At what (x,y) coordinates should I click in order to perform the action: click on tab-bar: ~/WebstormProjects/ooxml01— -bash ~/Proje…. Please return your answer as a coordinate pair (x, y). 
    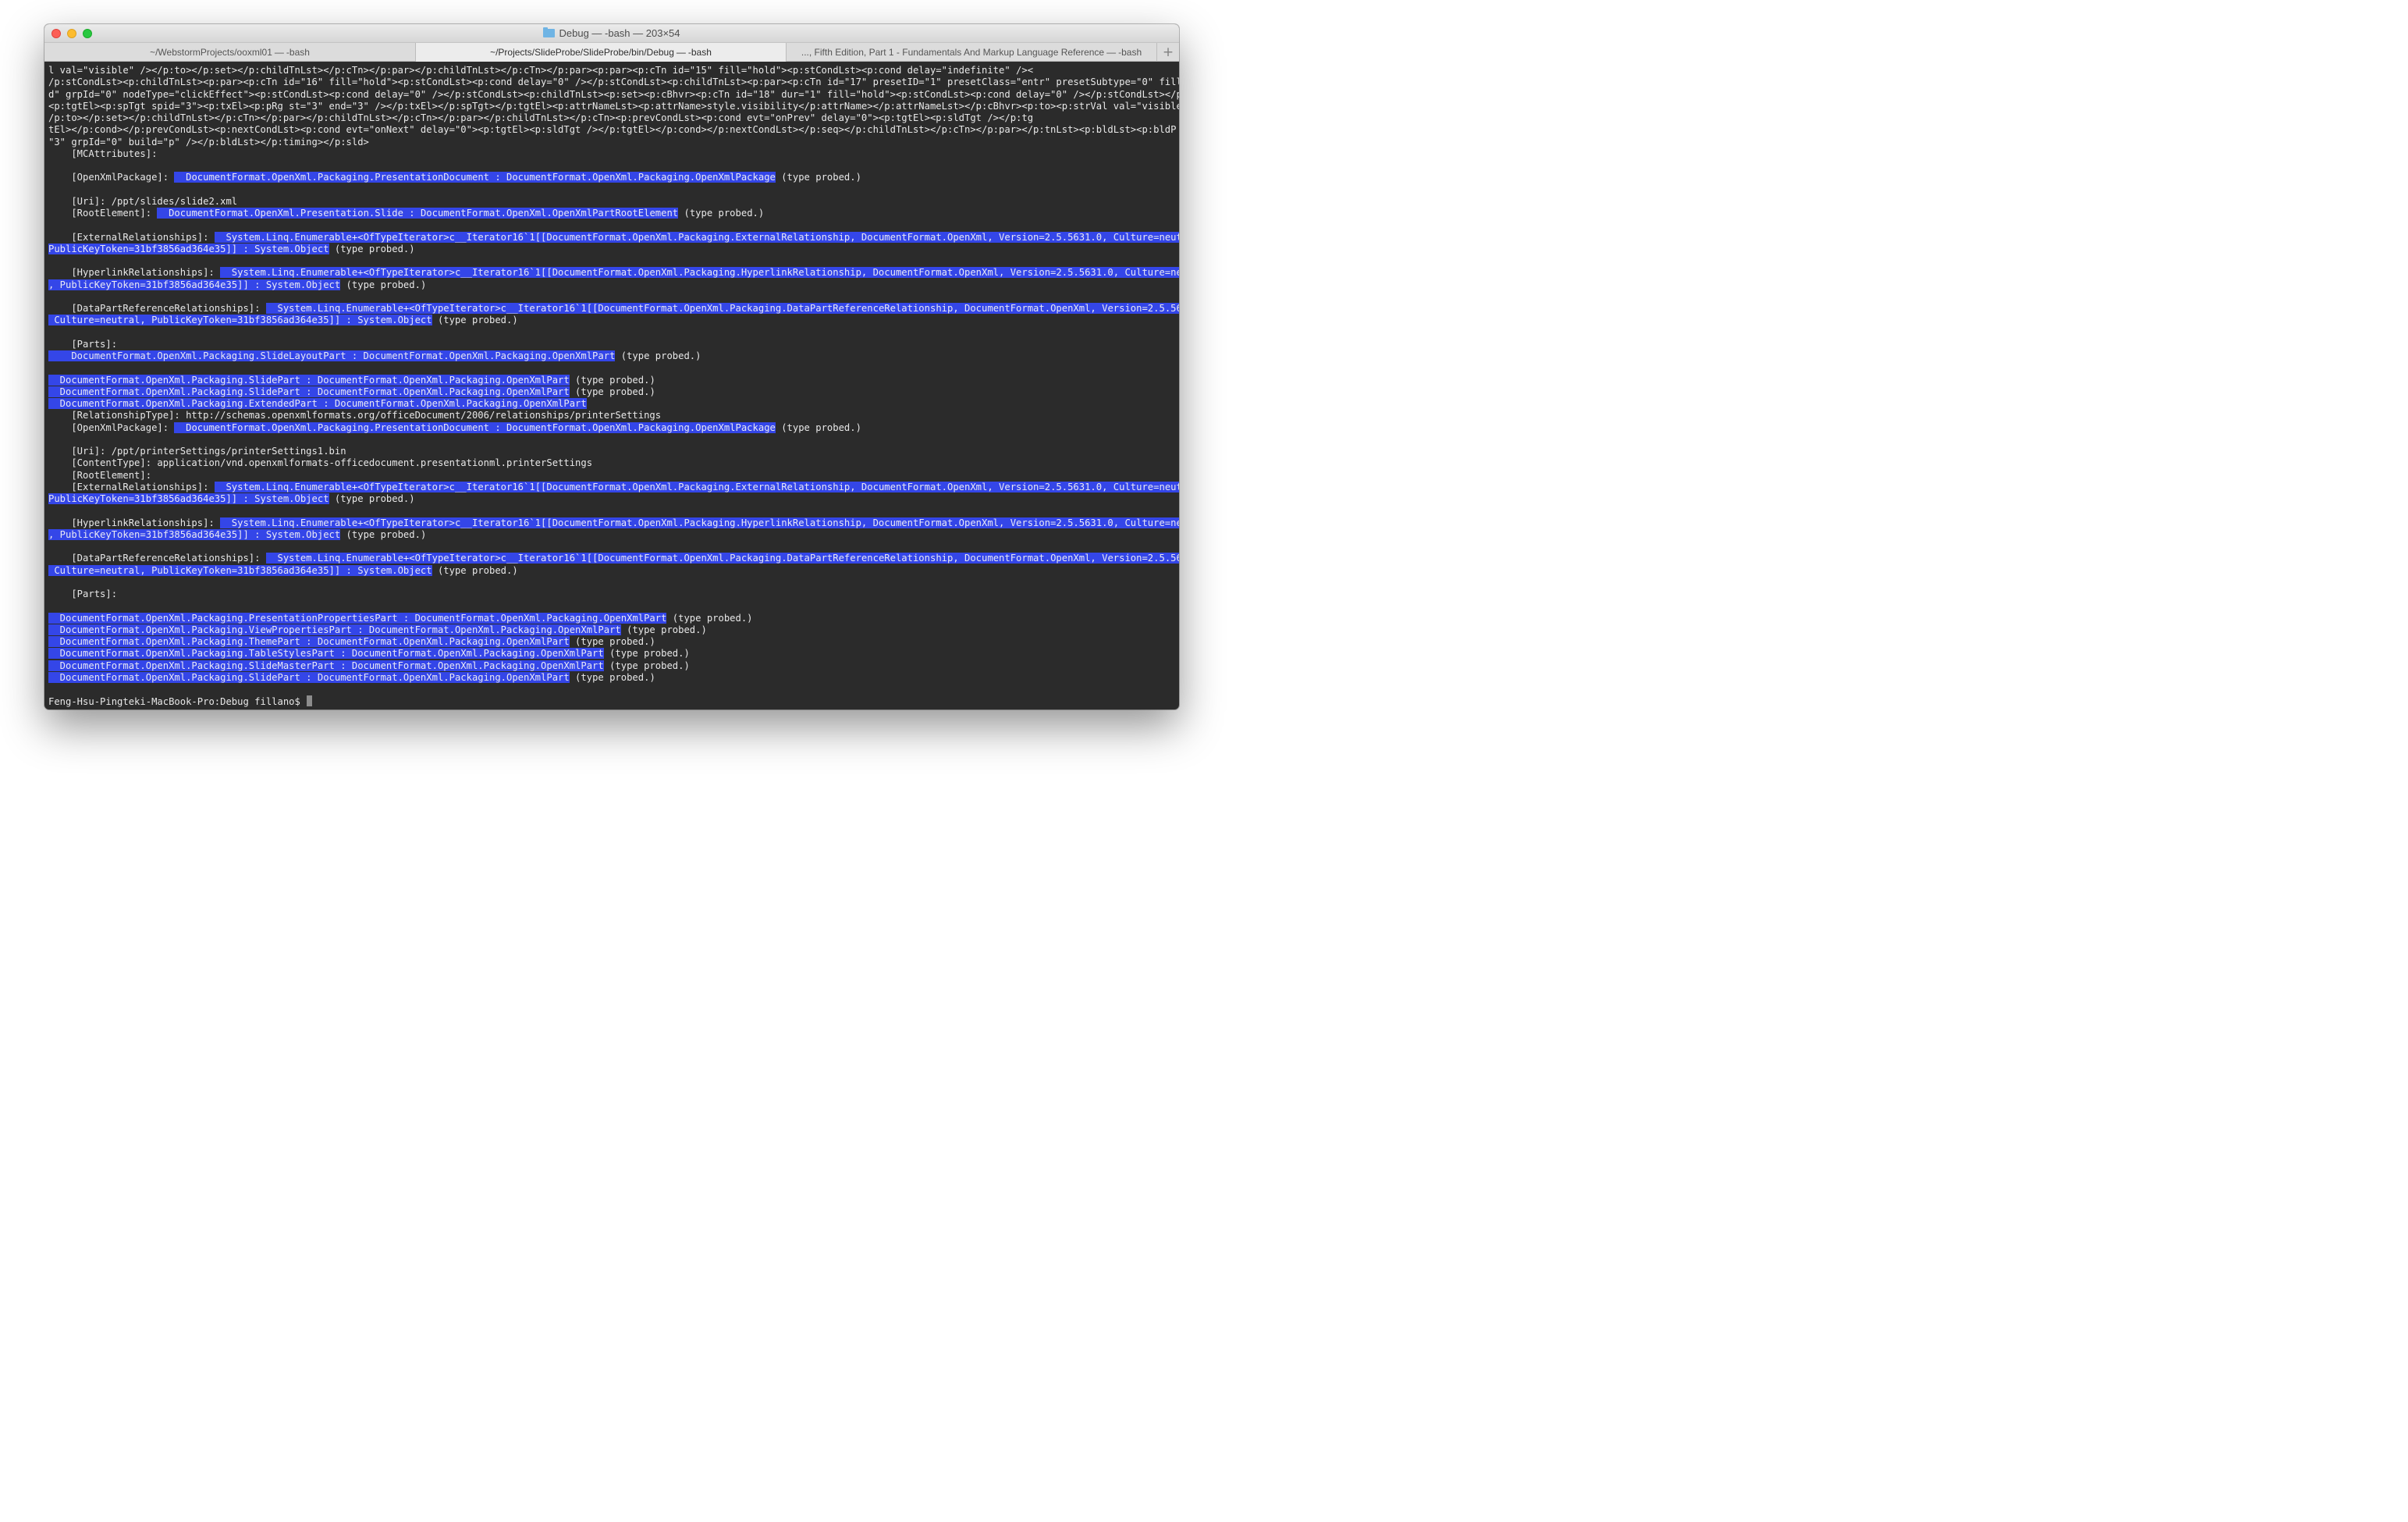
    Looking at the image, I should click on (611, 52).